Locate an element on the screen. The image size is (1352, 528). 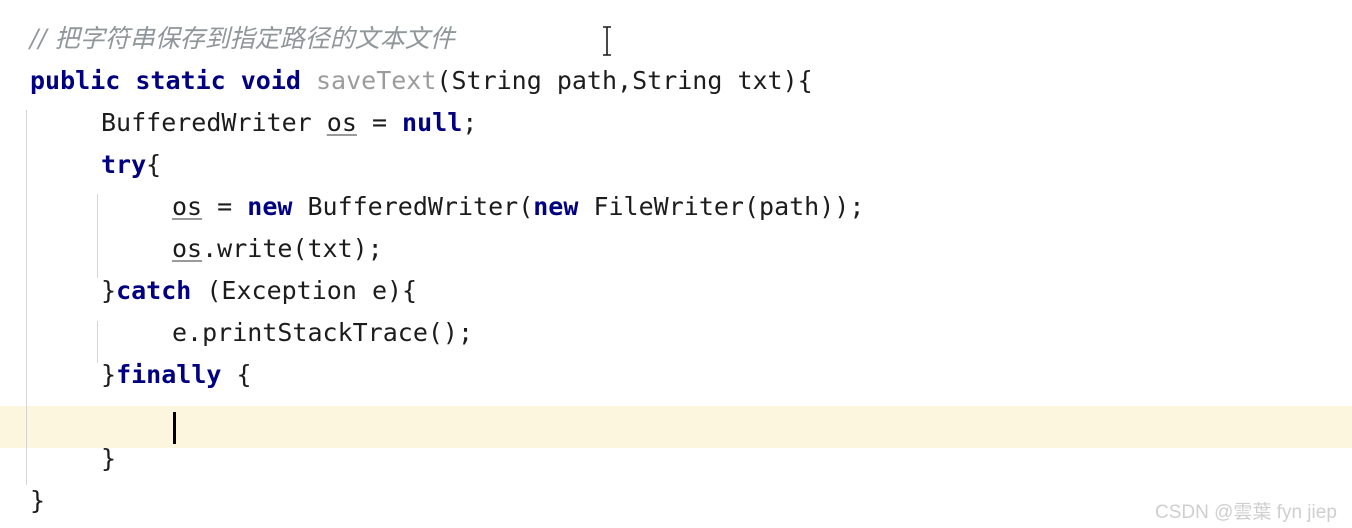
line-finally: }finally { is located at coordinates (676, 375).